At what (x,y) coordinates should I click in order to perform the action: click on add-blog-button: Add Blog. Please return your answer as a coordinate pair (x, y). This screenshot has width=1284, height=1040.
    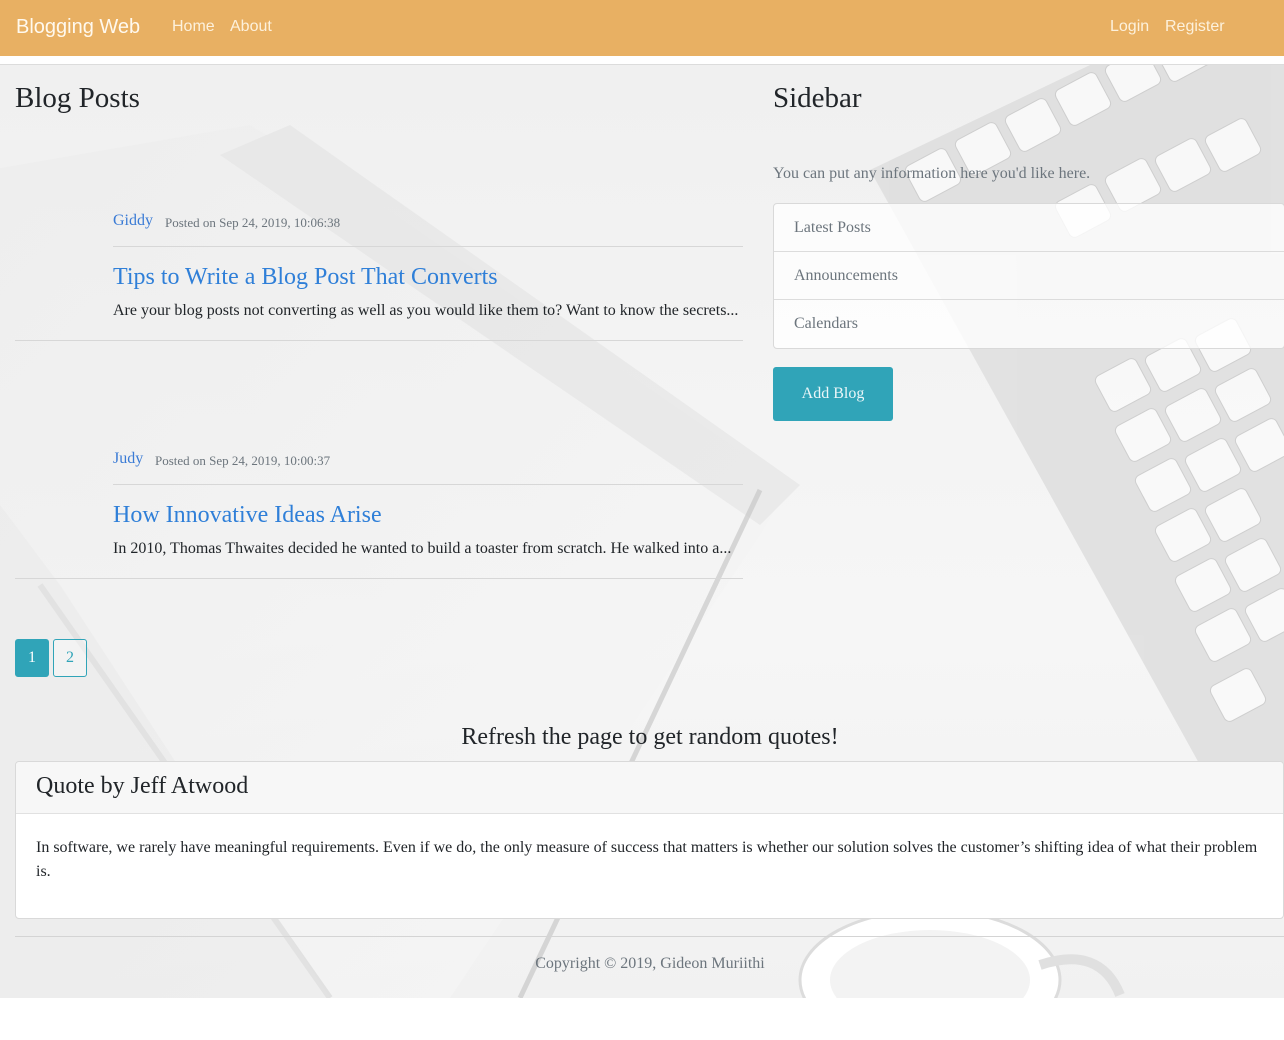
    Looking at the image, I should click on (833, 394).